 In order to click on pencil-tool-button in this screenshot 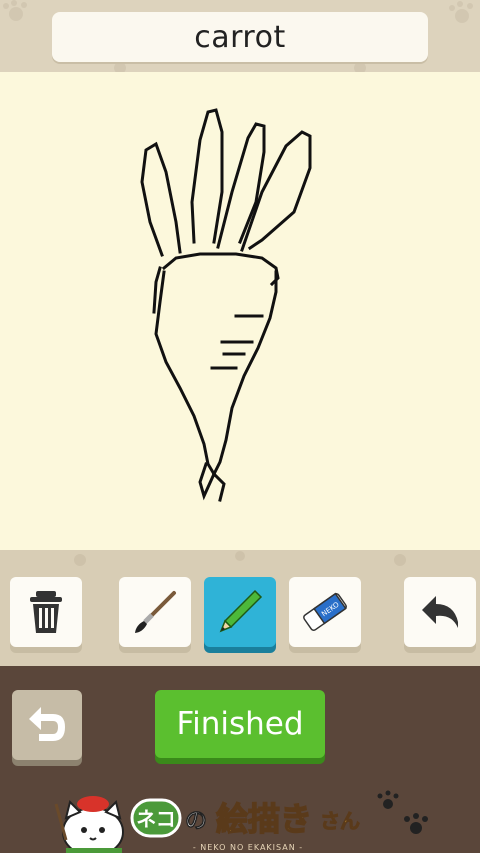, I will do `click(240, 612)`.